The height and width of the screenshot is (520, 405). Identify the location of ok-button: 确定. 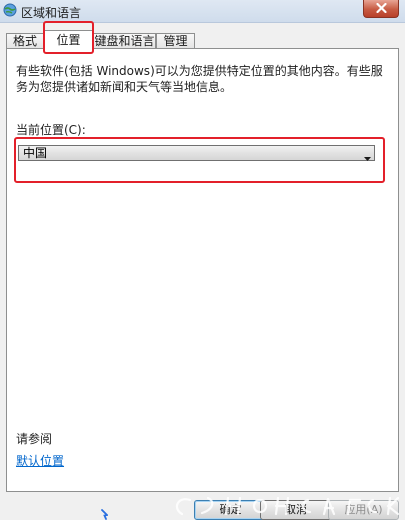
(230, 510).